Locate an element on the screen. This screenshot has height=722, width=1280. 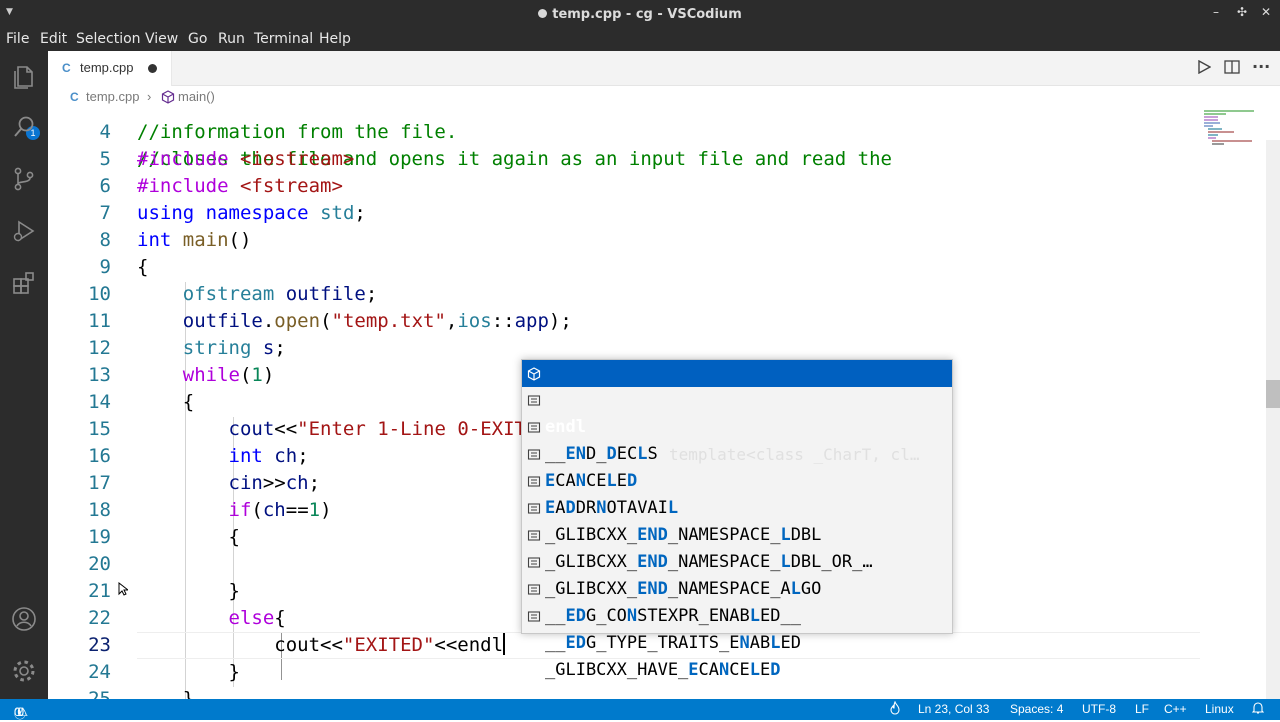
end-of-line: LF is located at coordinates (1142, 709).